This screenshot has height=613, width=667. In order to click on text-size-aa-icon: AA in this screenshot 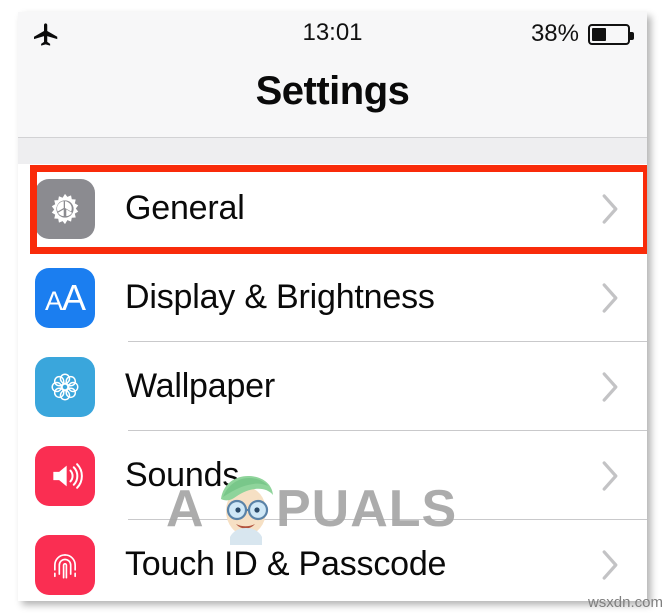, I will do `click(65, 297)`.